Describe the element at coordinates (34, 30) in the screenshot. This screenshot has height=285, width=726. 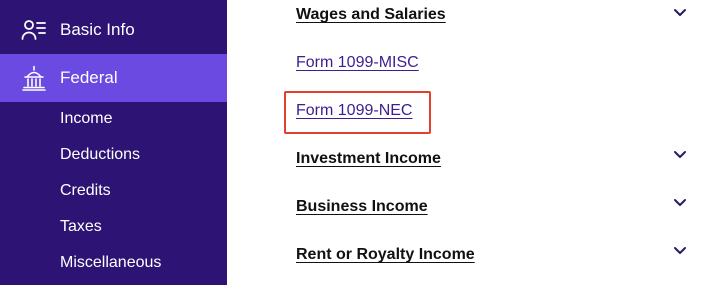
I see `person-list-icon` at that location.